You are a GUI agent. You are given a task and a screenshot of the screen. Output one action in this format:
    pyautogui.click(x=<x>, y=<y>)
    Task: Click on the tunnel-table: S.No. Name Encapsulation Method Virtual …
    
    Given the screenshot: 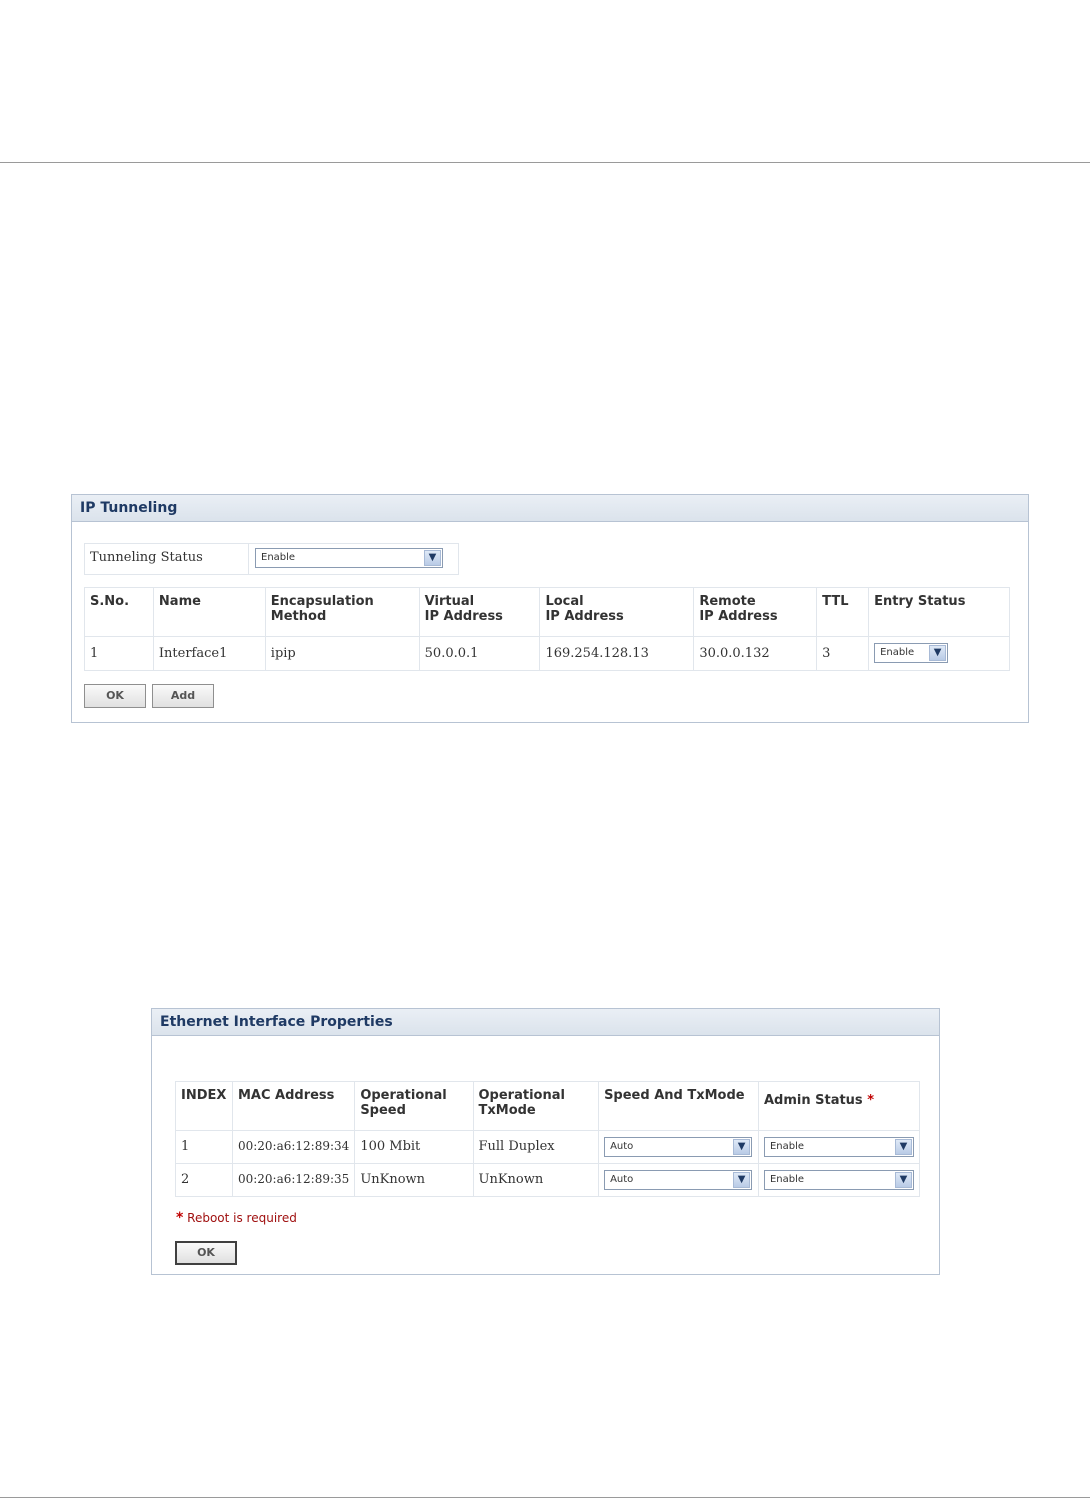 What is the action you would take?
    pyautogui.click(x=547, y=629)
    